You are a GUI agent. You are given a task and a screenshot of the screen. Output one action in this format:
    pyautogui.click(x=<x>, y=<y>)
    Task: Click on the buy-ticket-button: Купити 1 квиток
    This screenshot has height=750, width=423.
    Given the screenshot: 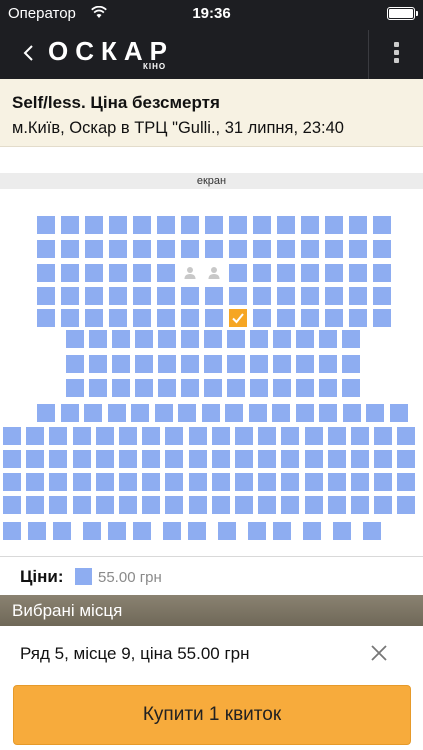 What is the action you would take?
    pyautogui.click(x=212, y=715)
    